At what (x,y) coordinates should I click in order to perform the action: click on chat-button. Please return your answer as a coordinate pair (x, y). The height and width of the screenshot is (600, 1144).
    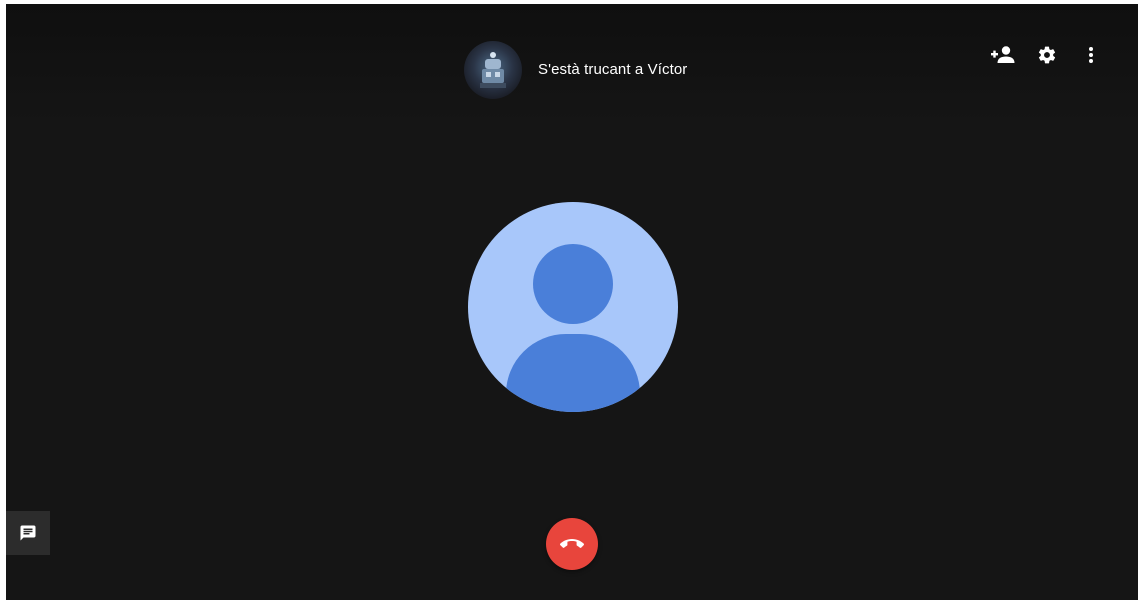
    Looking at the image, I should click on (28, 533).